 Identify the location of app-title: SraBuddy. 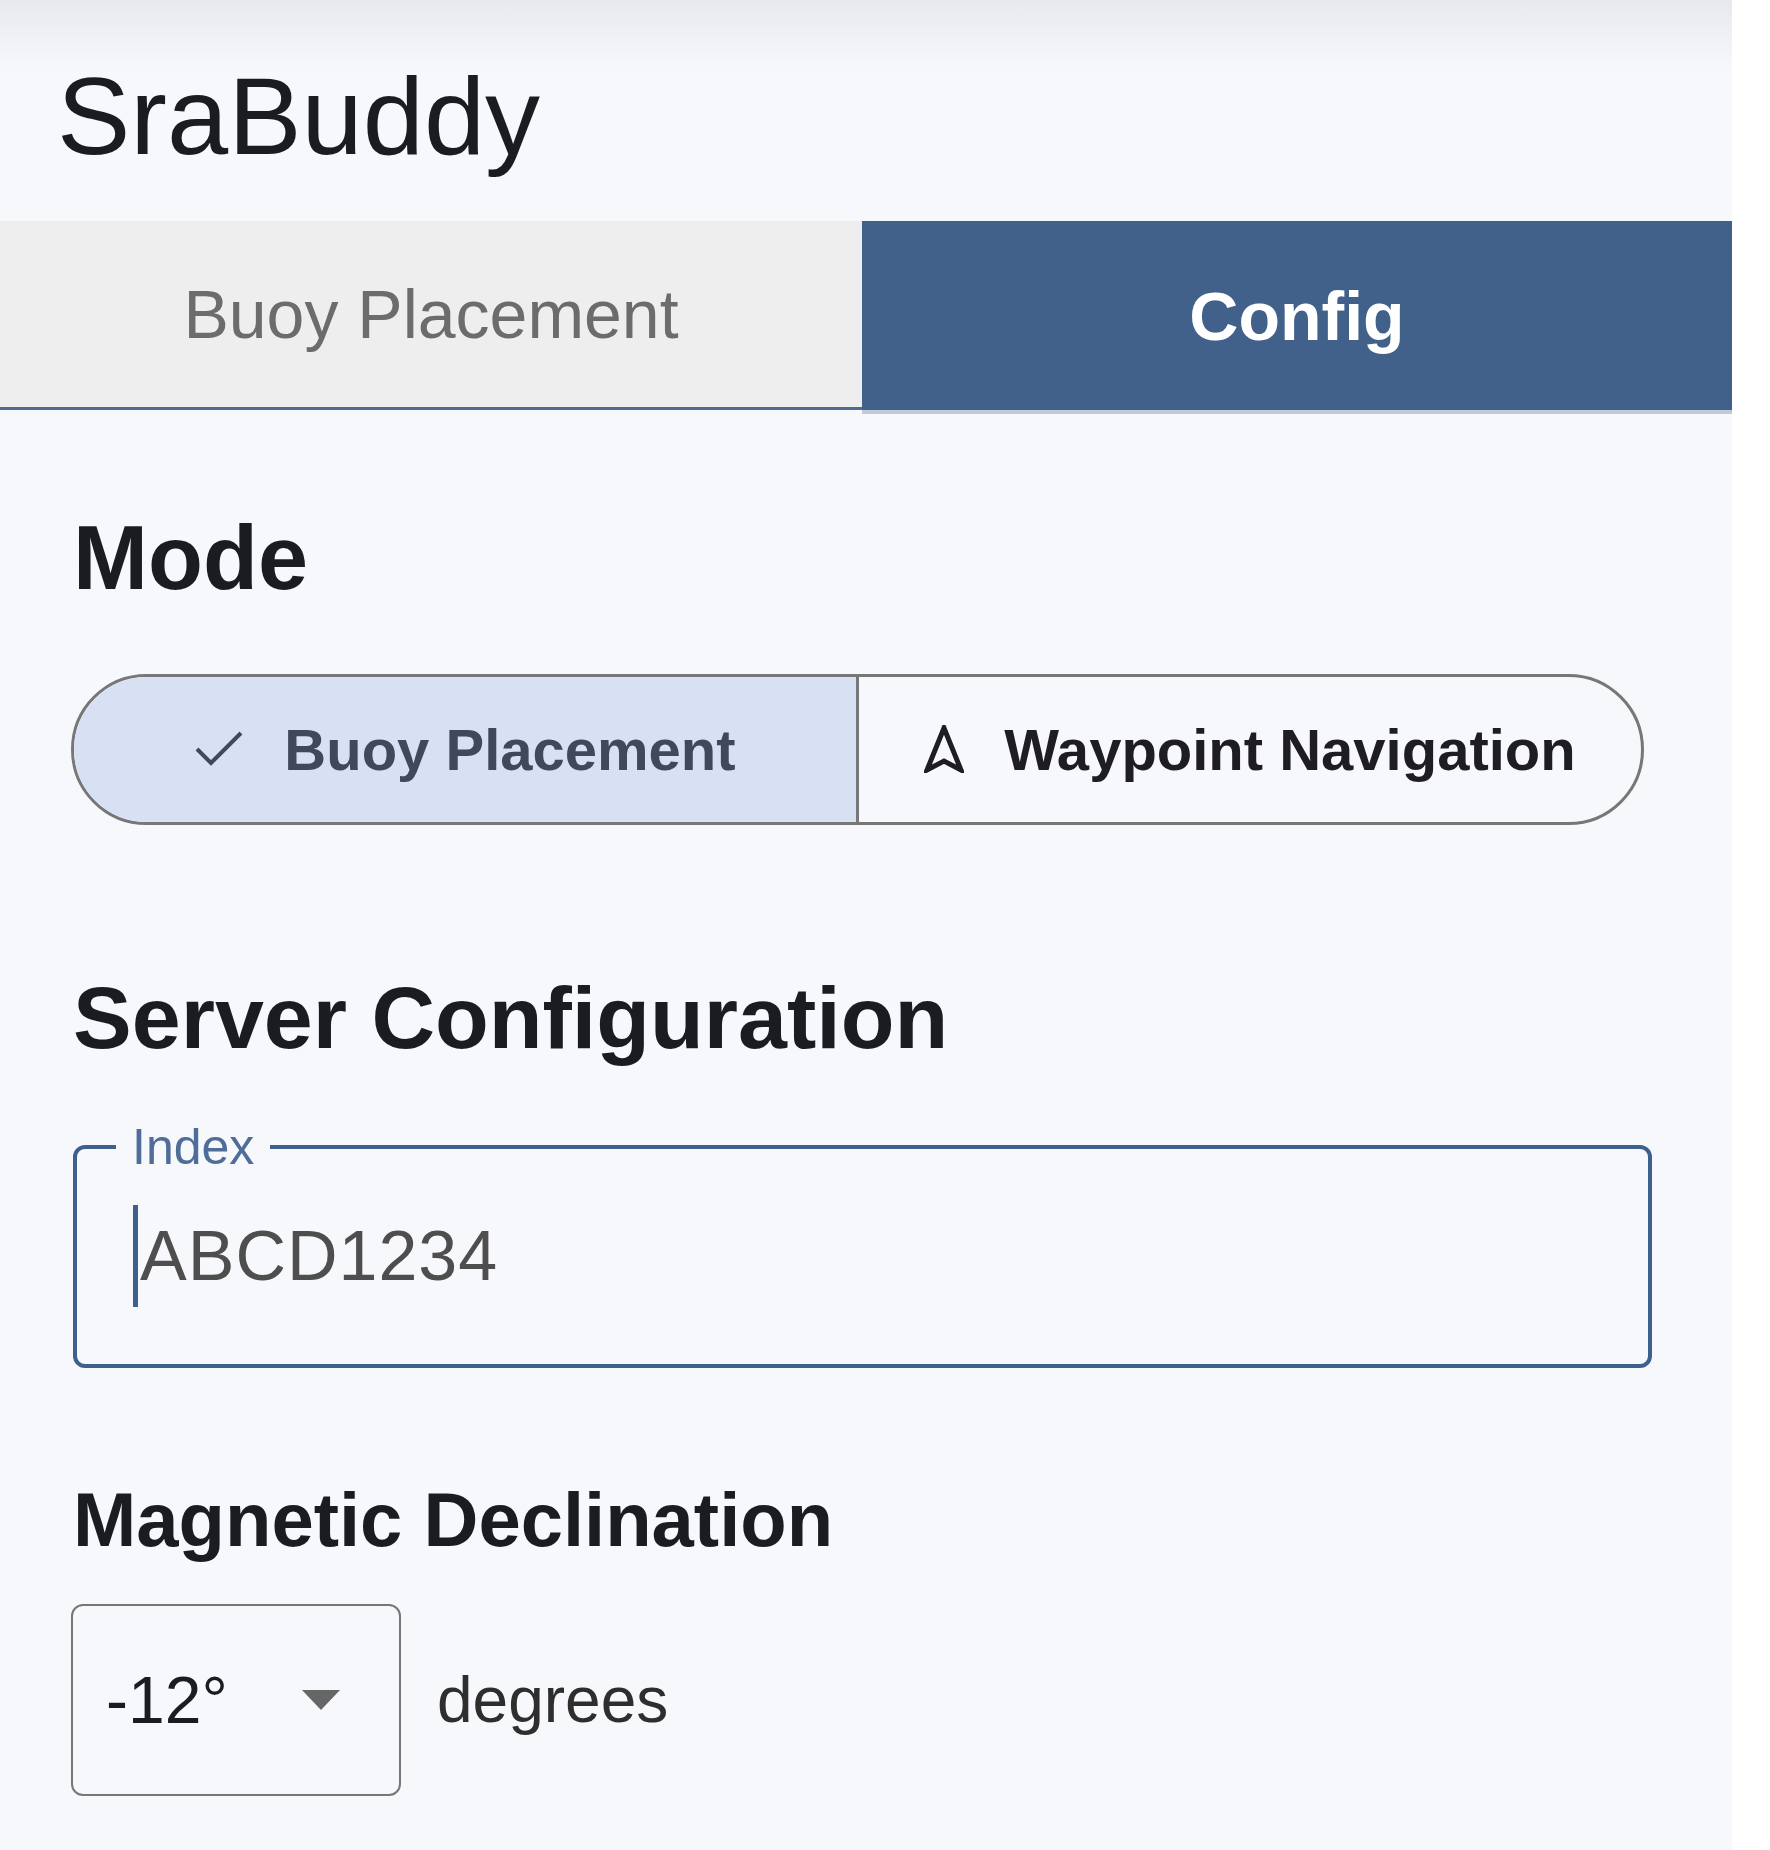
(299, 116).